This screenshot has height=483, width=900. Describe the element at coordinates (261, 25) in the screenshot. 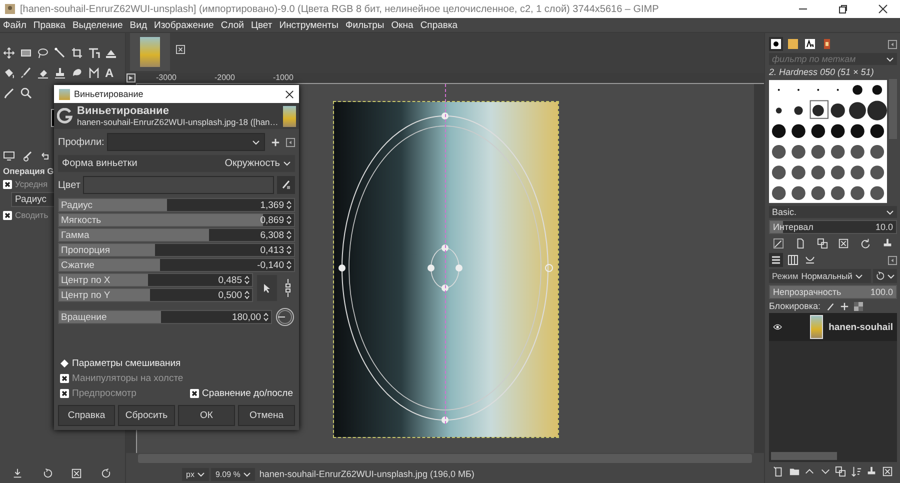

I see `menu-item: Цвет` at that location.